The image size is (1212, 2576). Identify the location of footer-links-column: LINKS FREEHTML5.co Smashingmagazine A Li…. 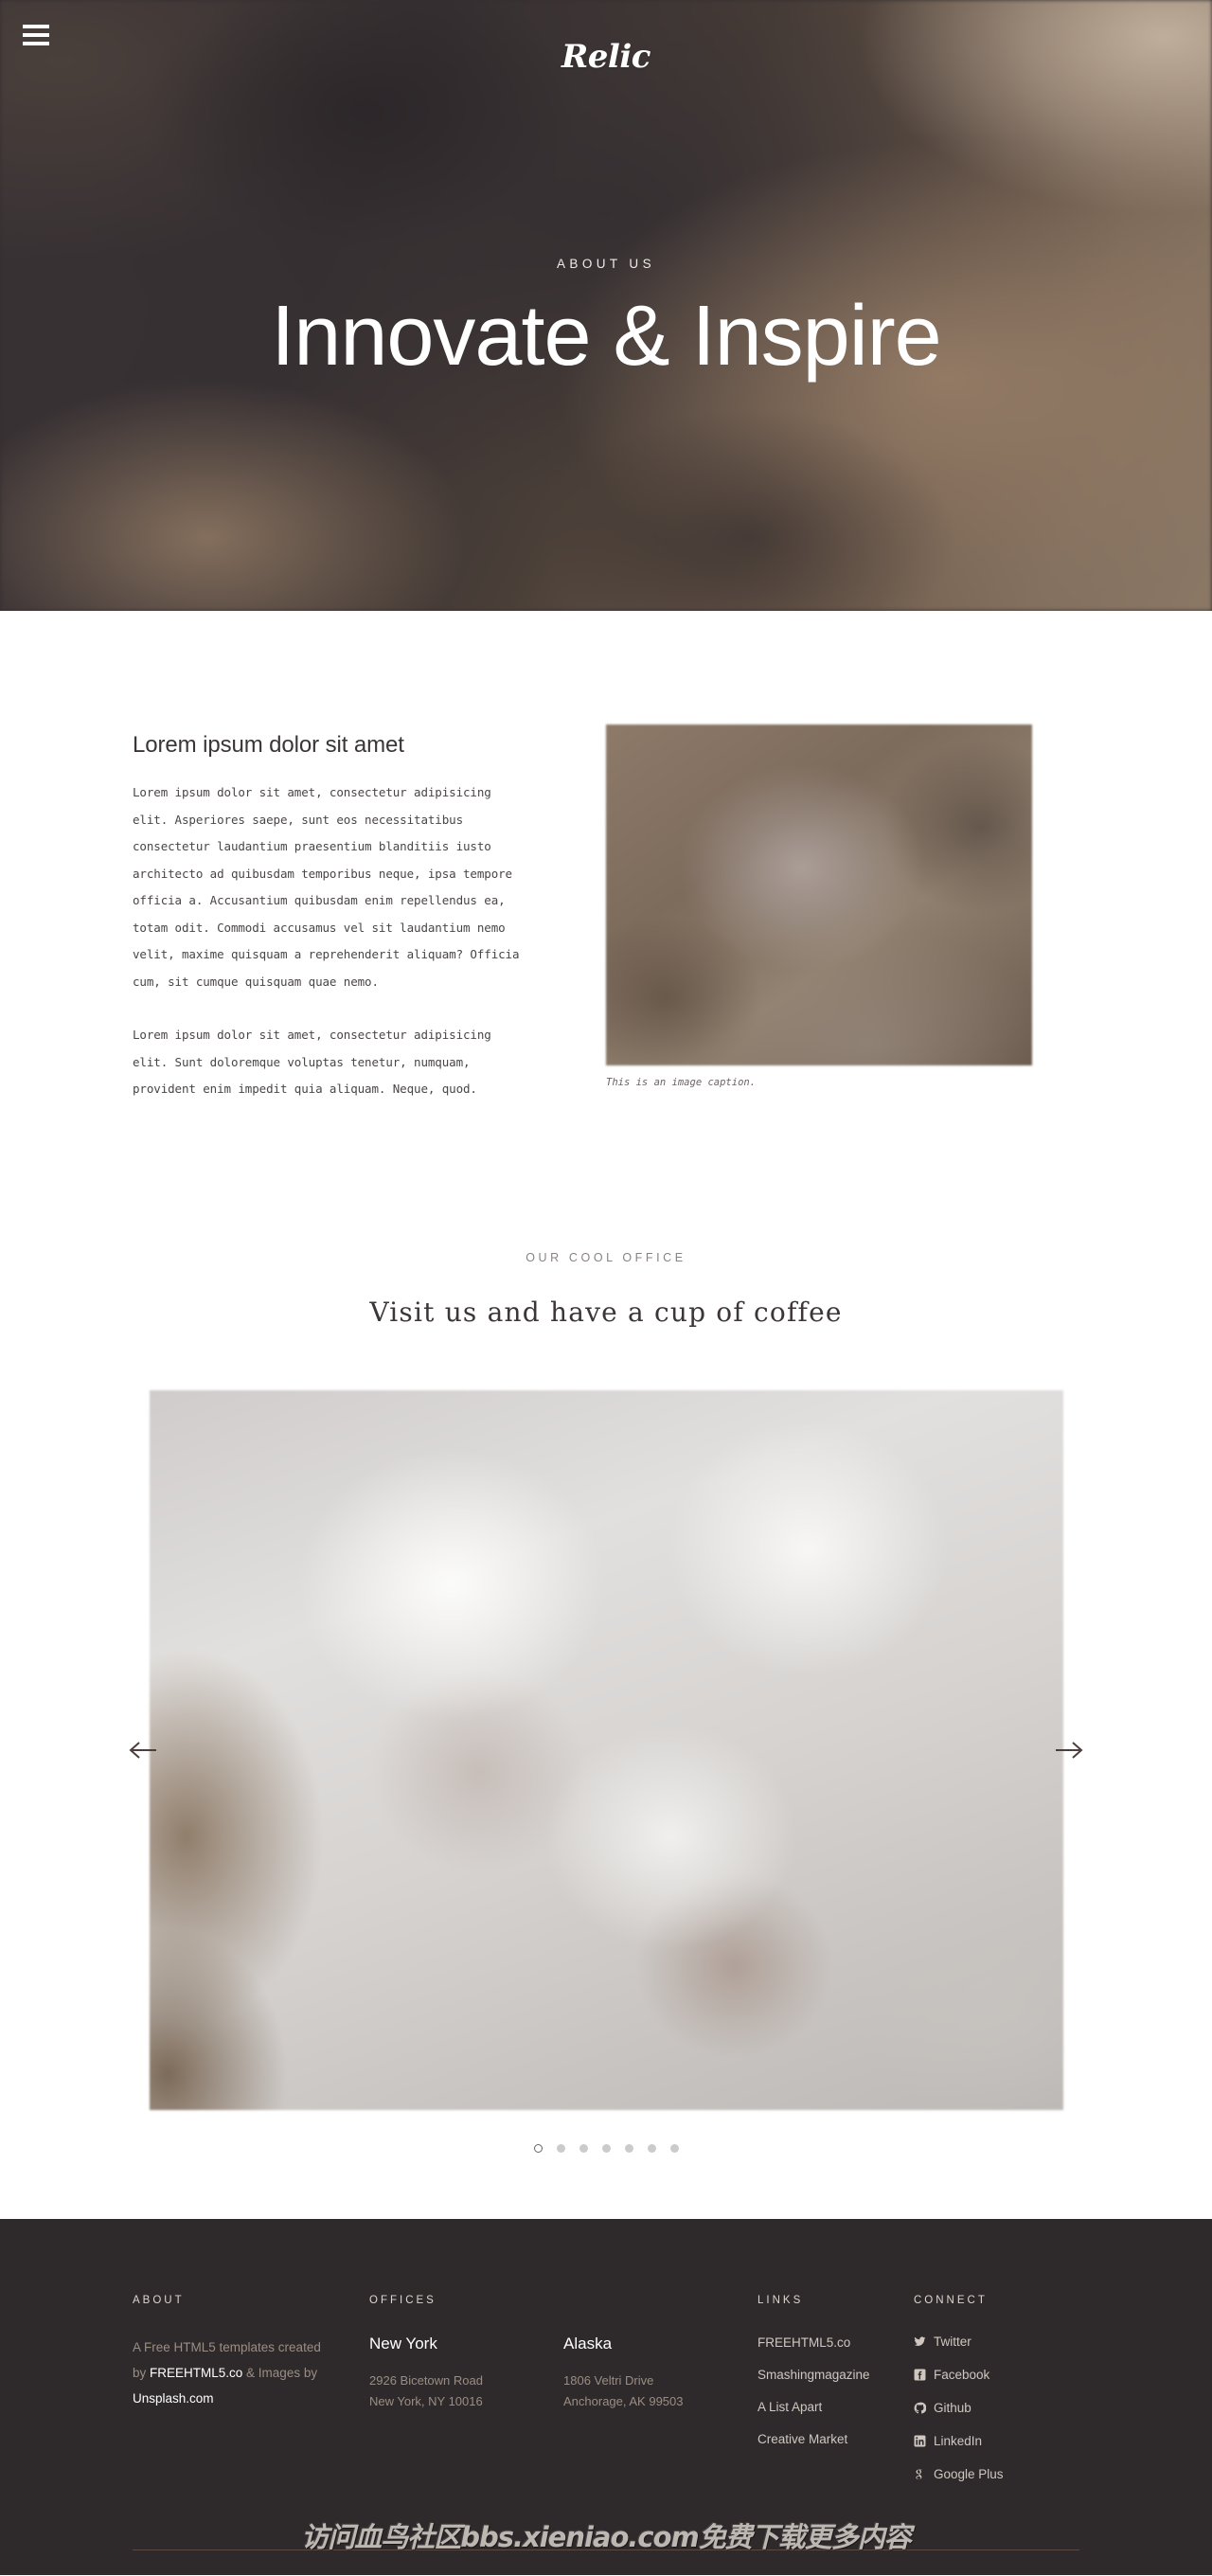
(836, 2397).